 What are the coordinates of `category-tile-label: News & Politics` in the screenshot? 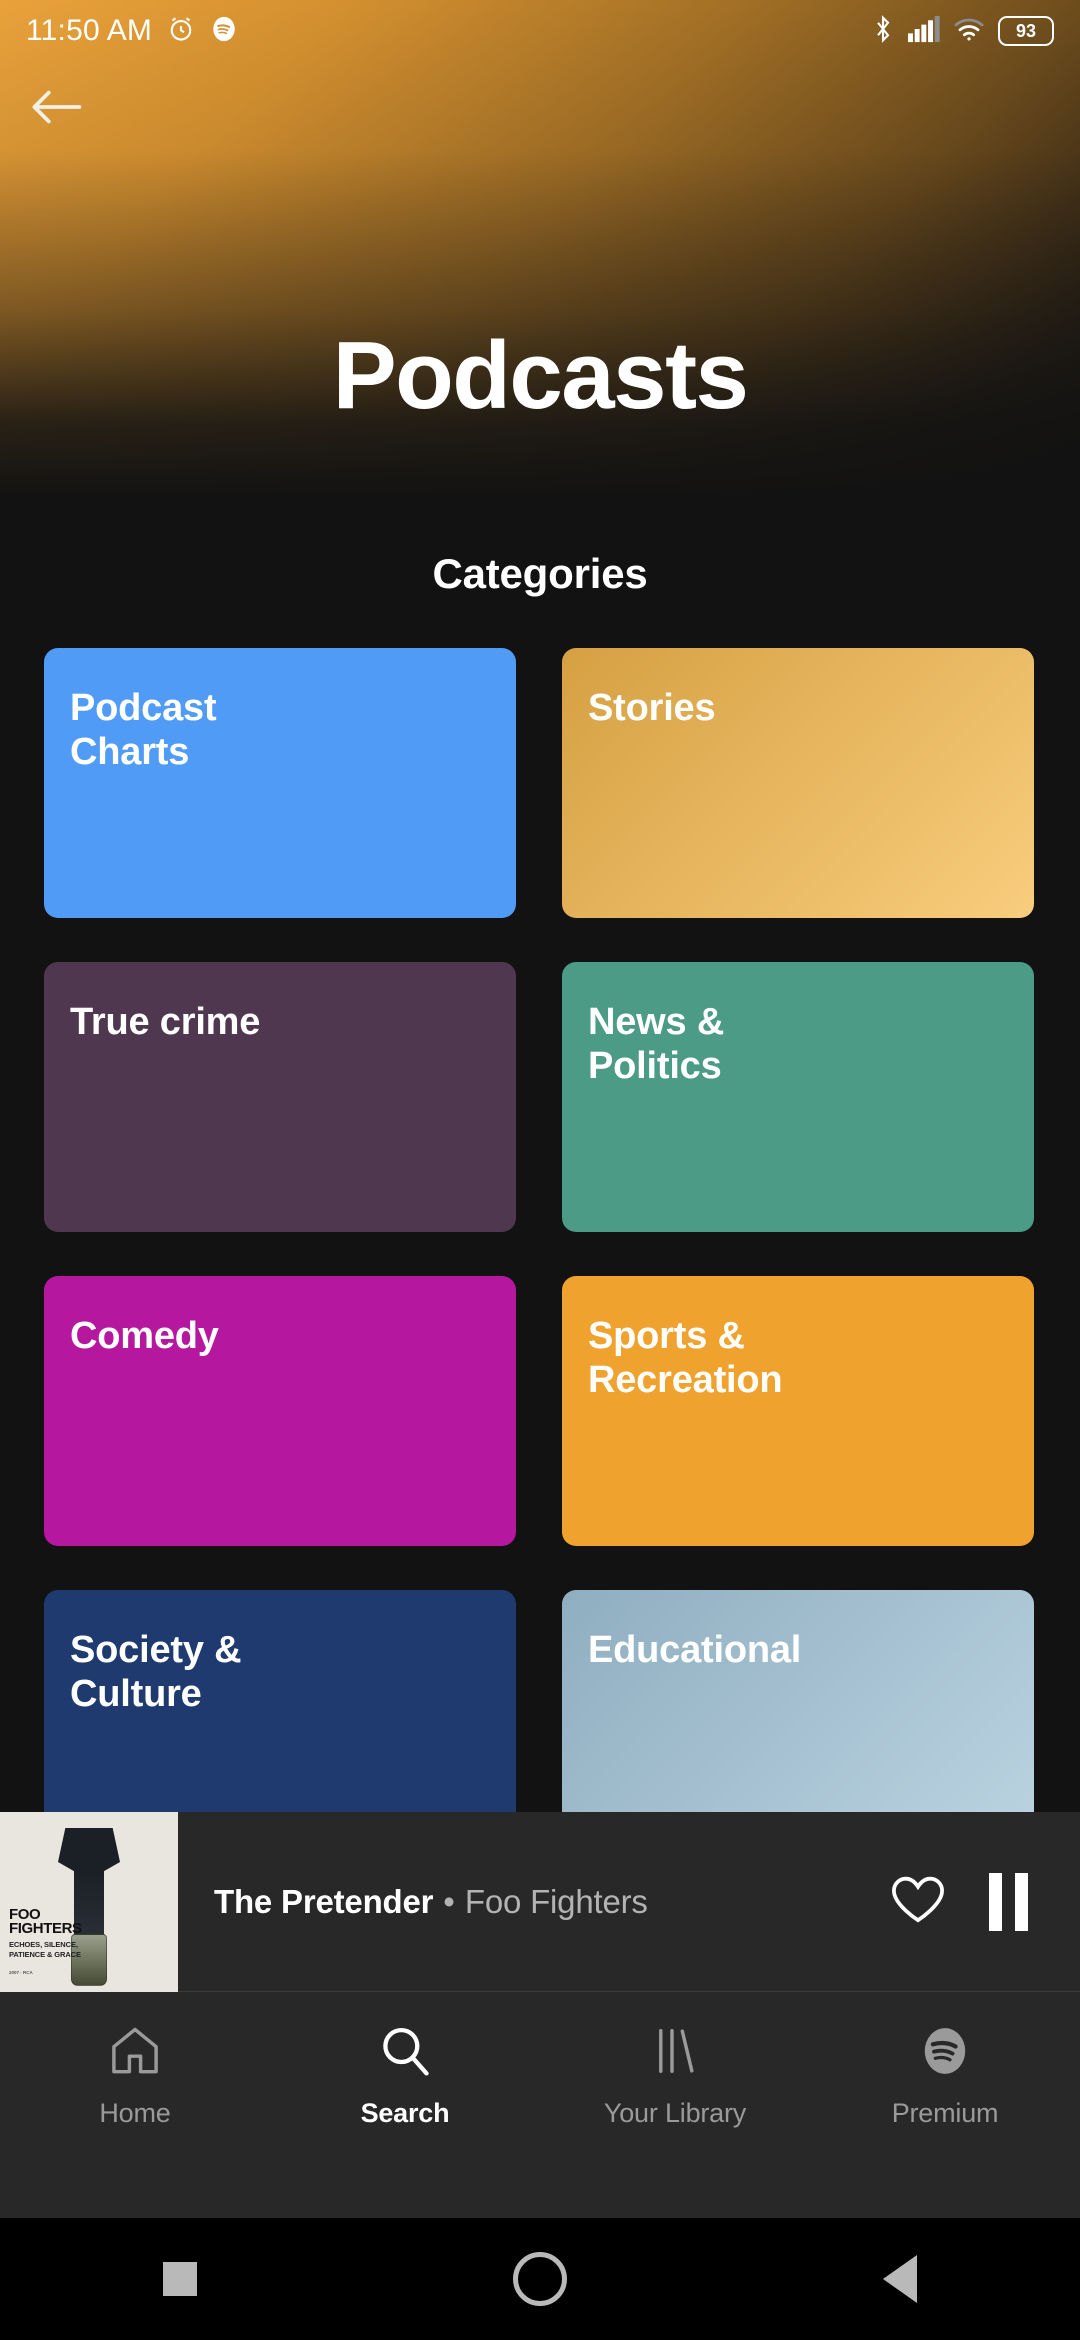 It's located at (656, 1044).